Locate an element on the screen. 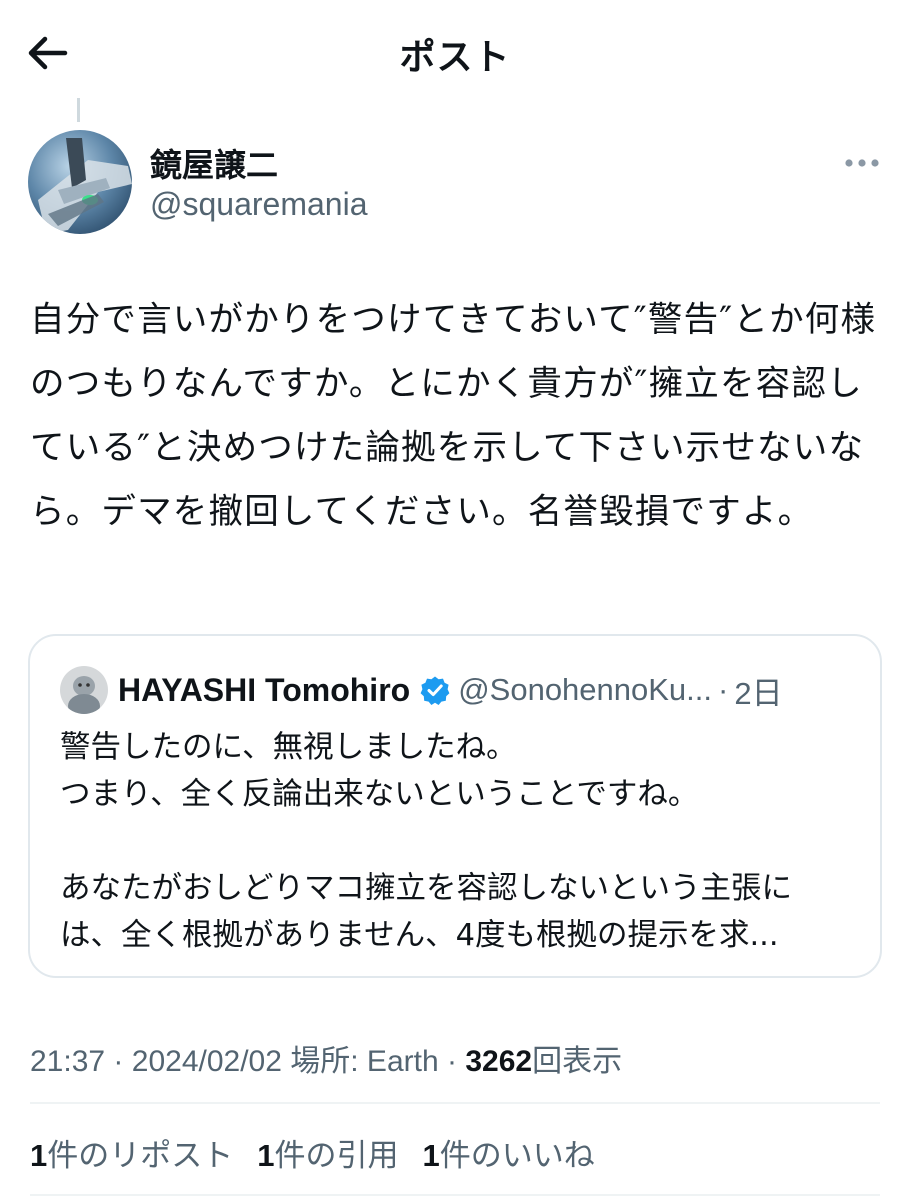  quote-author-name: HAYASHI Tomohiro is located at coordinates (264, 689).